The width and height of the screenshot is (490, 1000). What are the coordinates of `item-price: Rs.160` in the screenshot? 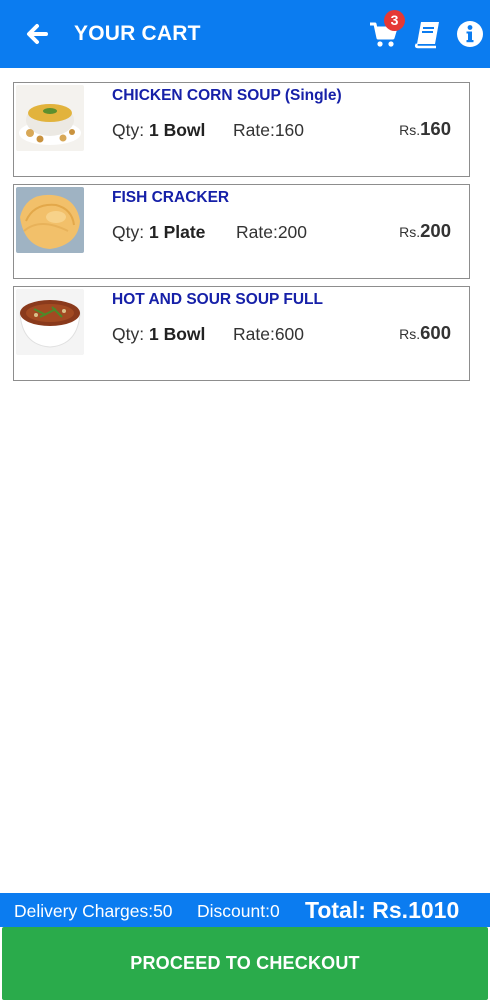 It's located at (425, 129).